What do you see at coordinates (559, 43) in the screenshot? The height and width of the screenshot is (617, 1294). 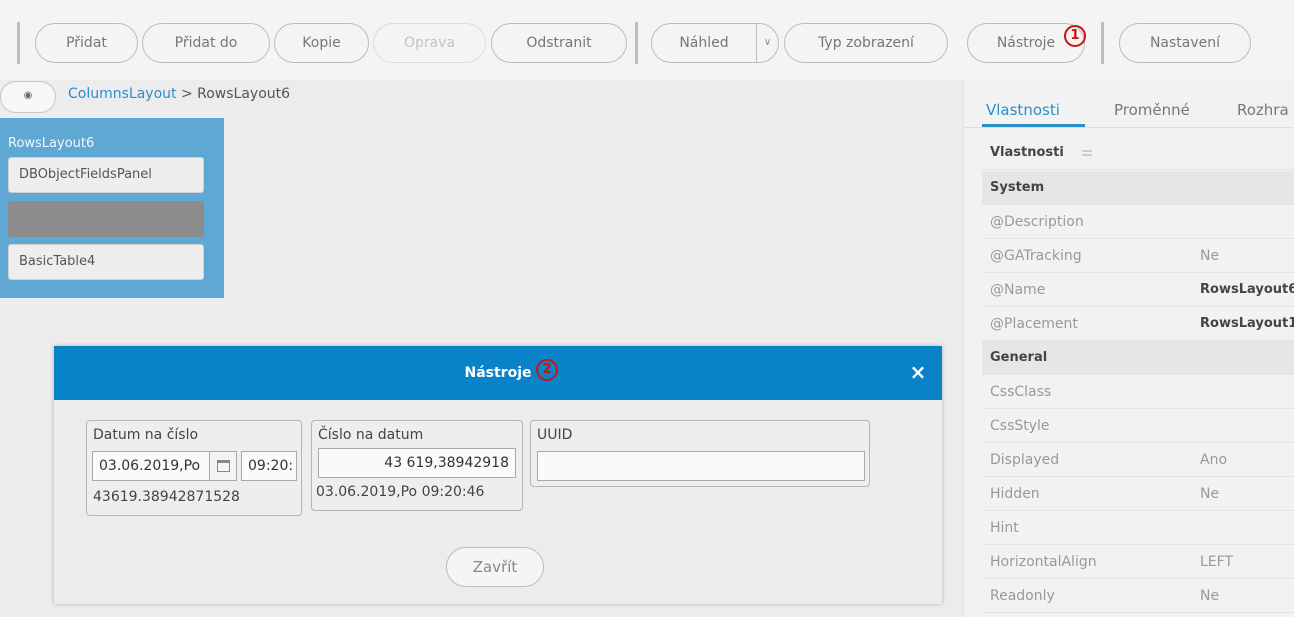 I see `delete-button: Odstranit` at bounding box center [559, 43].